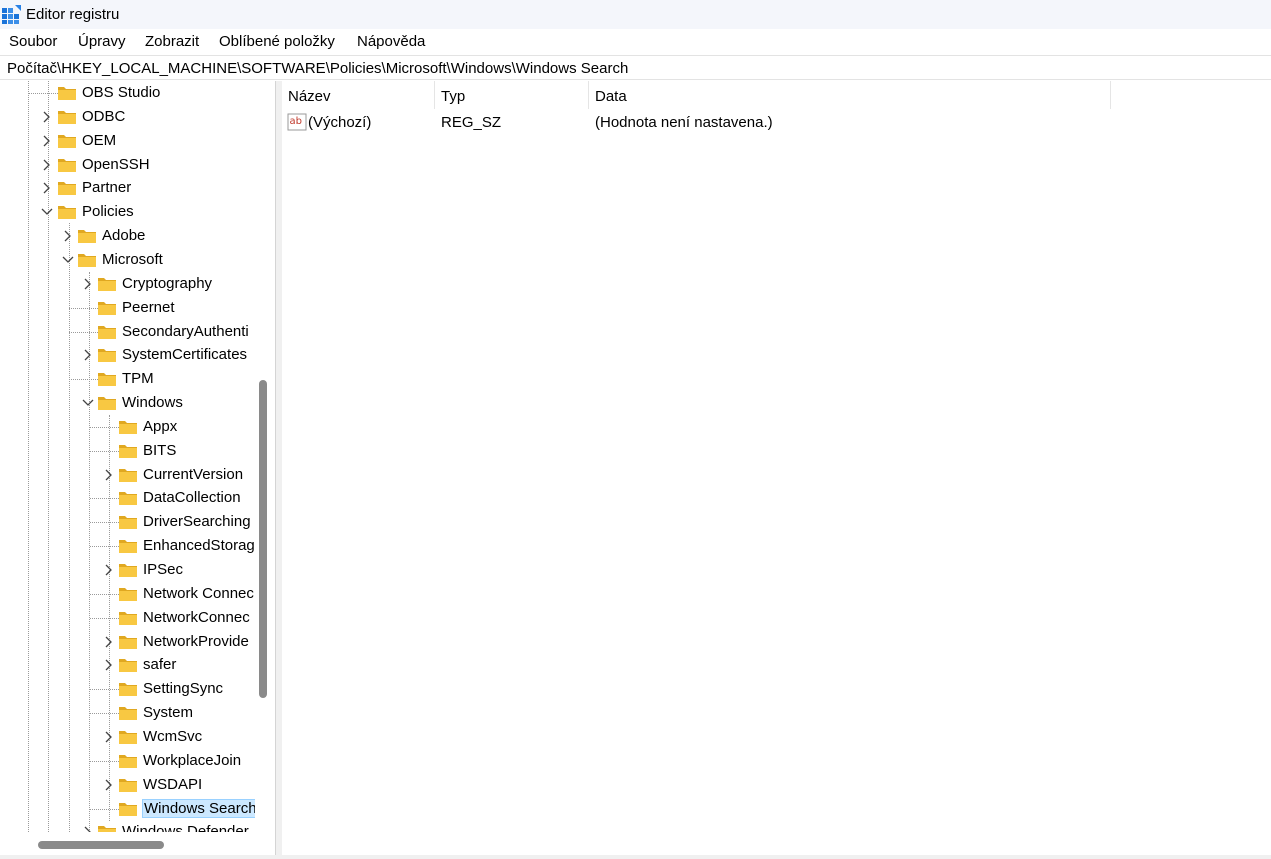 The height and width of the screenshot is (859, 1271). What do you see at coordinates (127, 594) in the screenshot?
I see `tree-item-network-connec: Network Connec` at bounding box center [127, 594].